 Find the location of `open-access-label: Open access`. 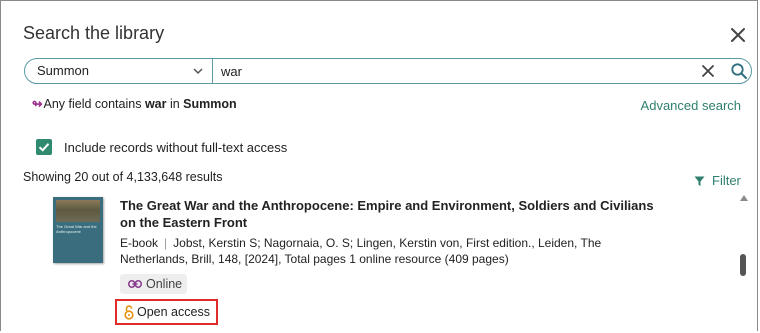

open-access-label: Open access is located at coordinates (173, 312).